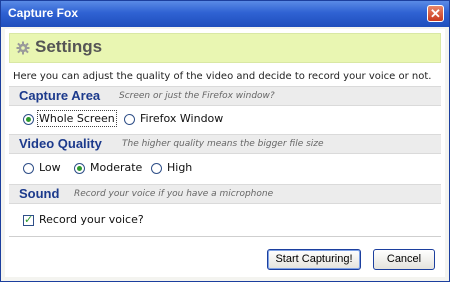 The image size is (450, 282). I want to click on radio-firefox-window, so click(129, 119).